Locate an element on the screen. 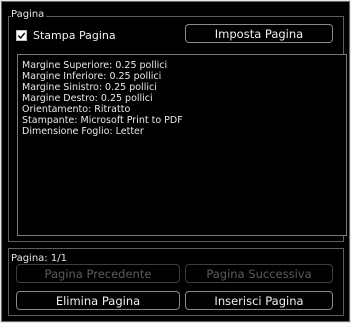  page-group-title: Pagina is located at coordinates (29, 15).